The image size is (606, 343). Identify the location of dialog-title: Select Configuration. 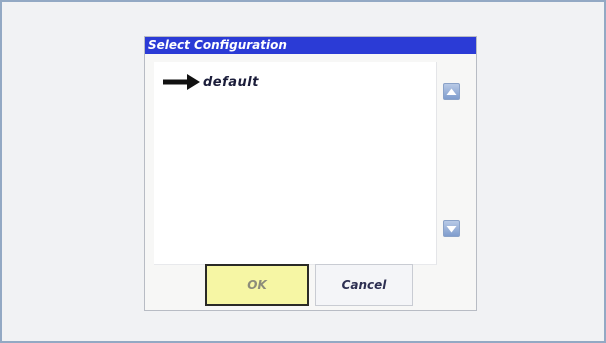
(310, 45).